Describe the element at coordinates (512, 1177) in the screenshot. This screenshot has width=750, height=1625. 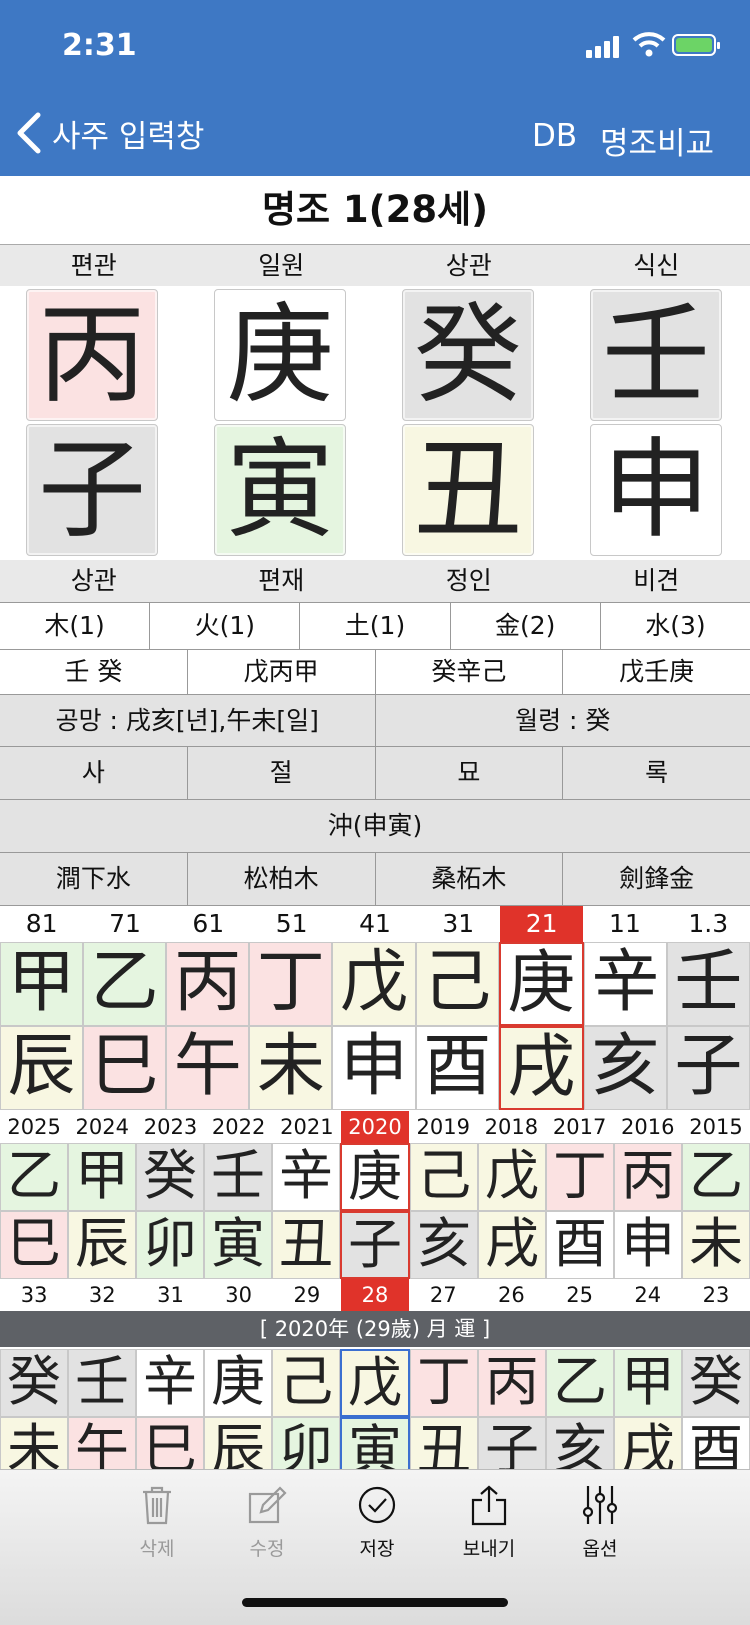
I see `sewoon-stem-cell: 戊` at that location.